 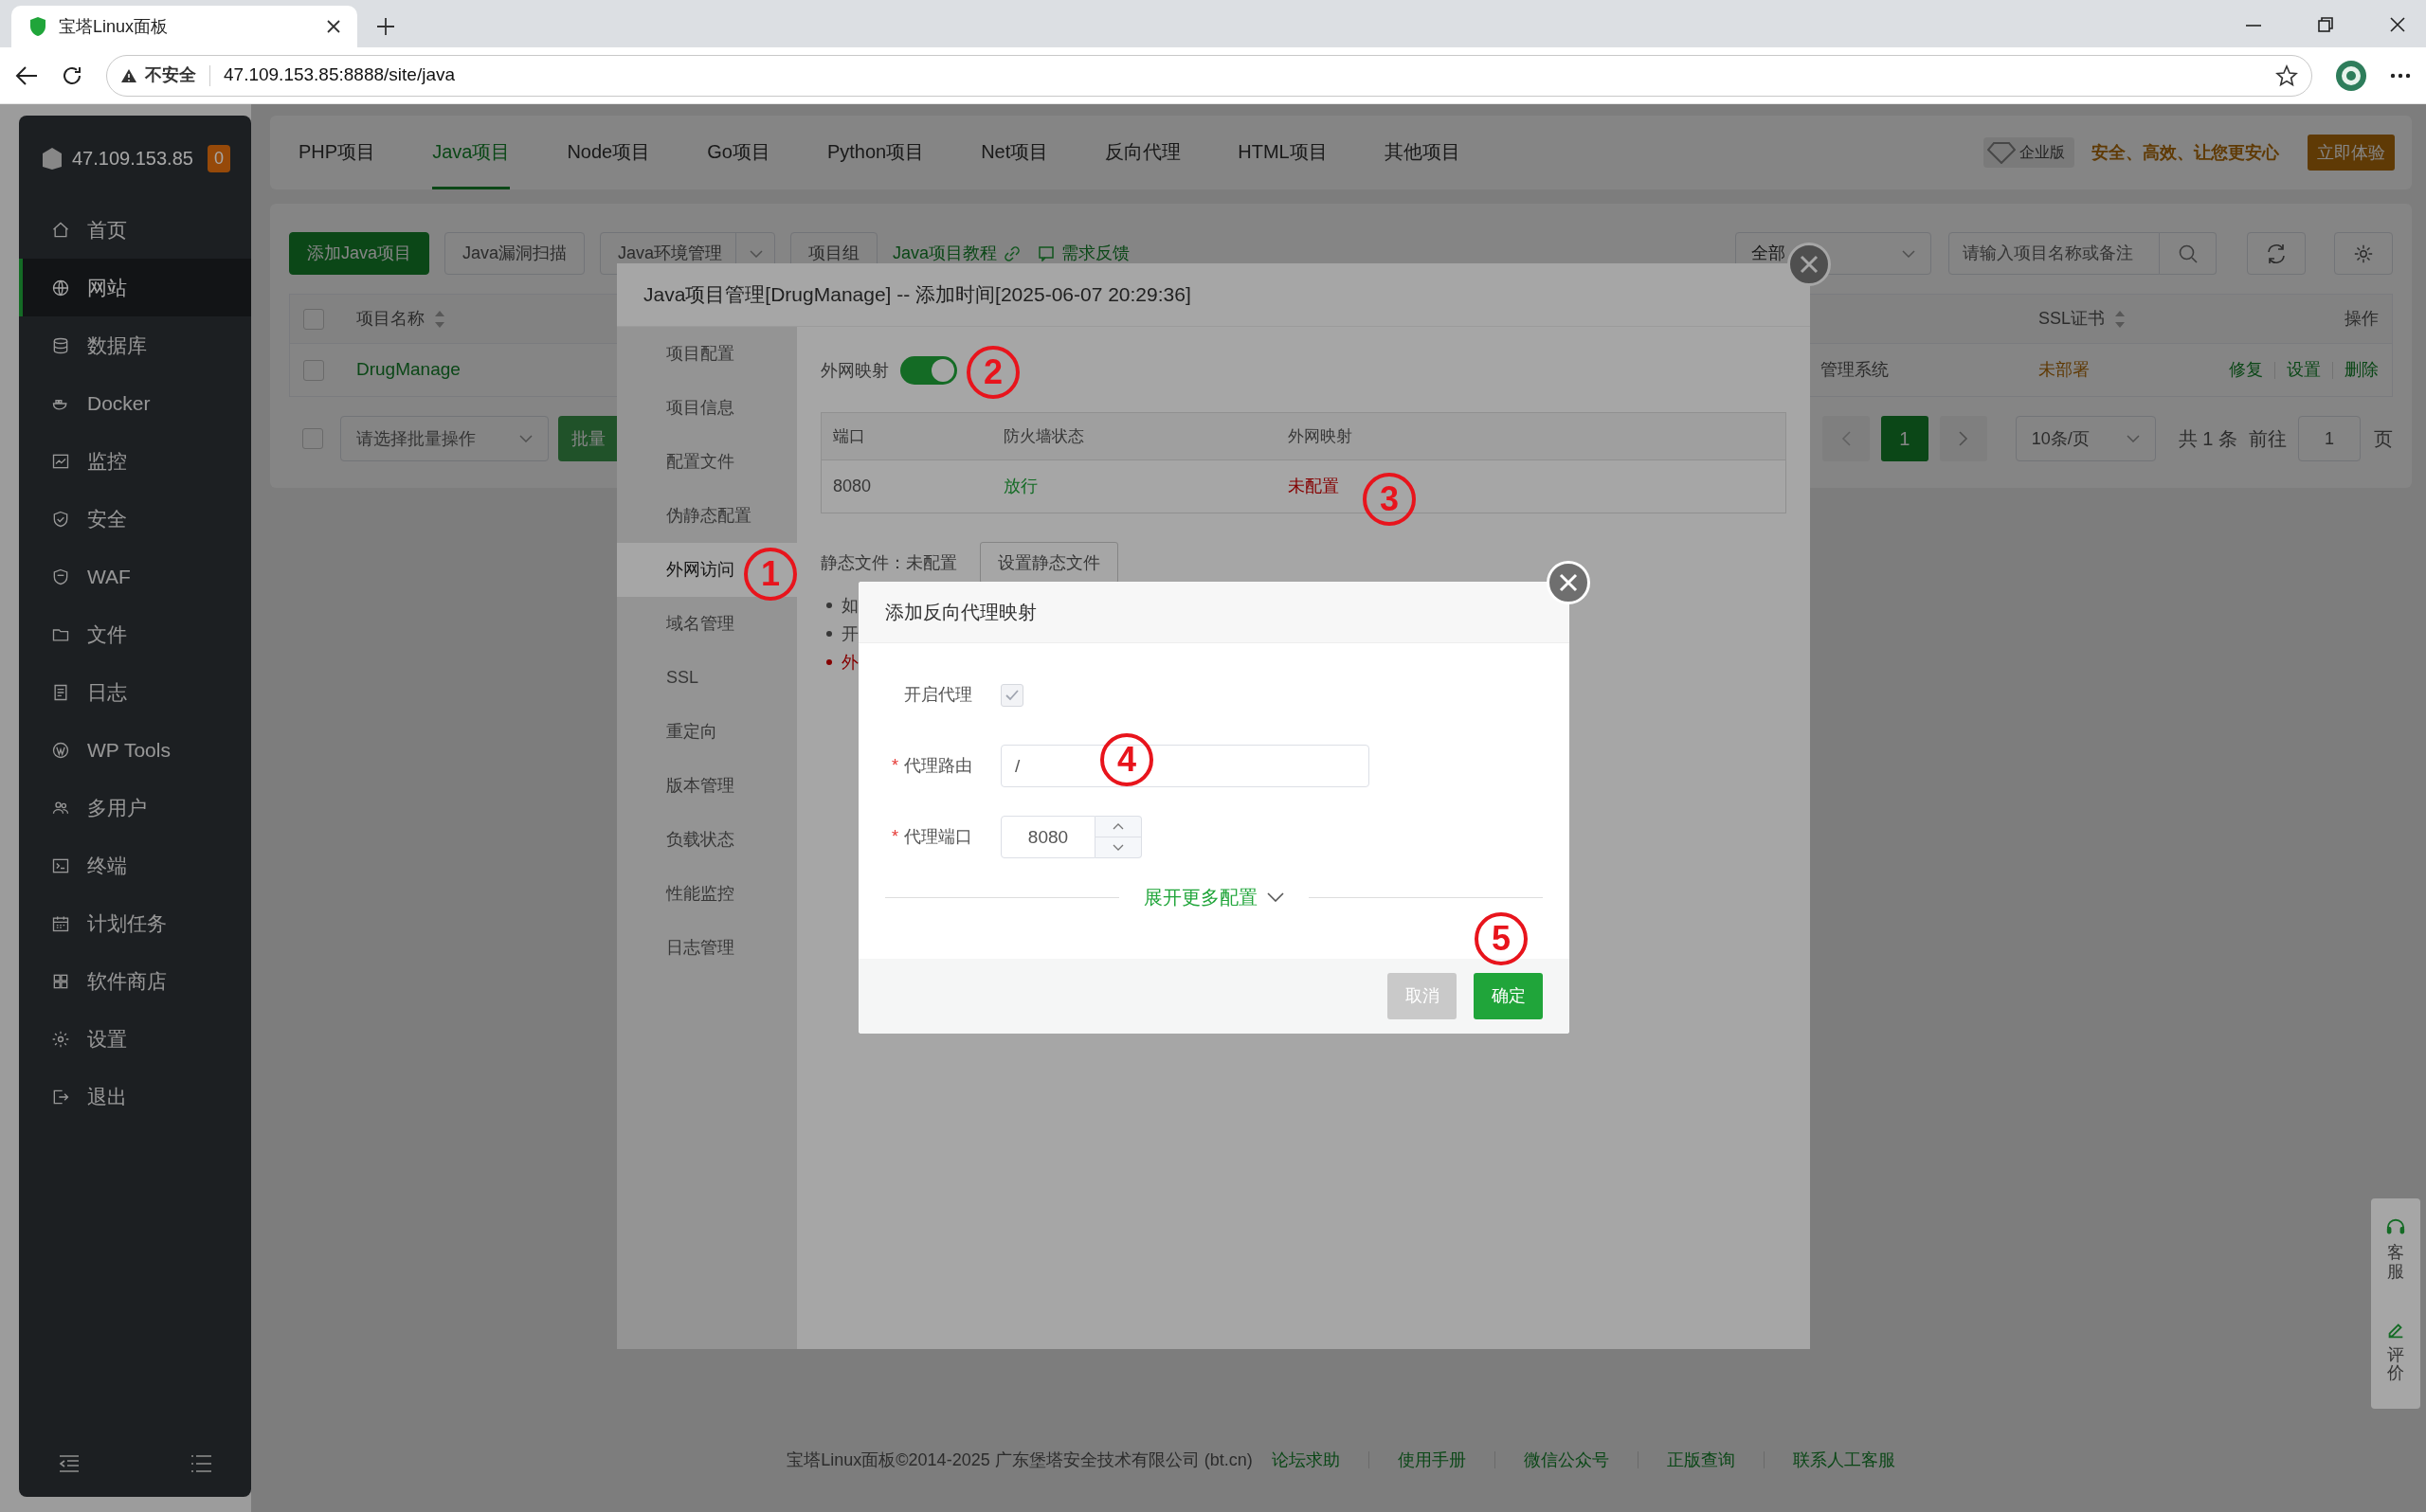 I want to click on collapse-icon, so click(x=69, y=1463).